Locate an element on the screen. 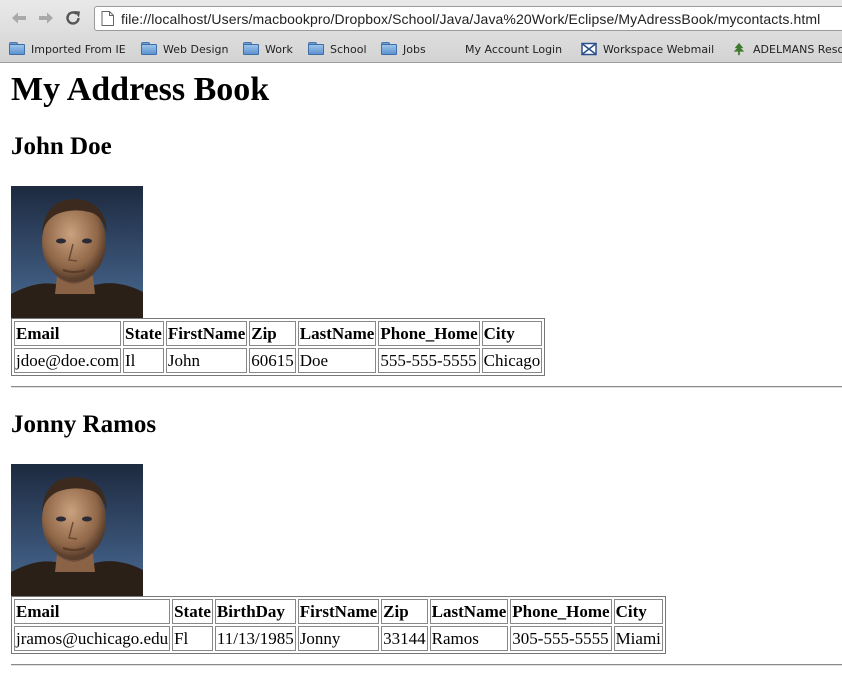 This screenshot has width=842, height=698. bookmark-label: Work is located at coordinates (279, 49).